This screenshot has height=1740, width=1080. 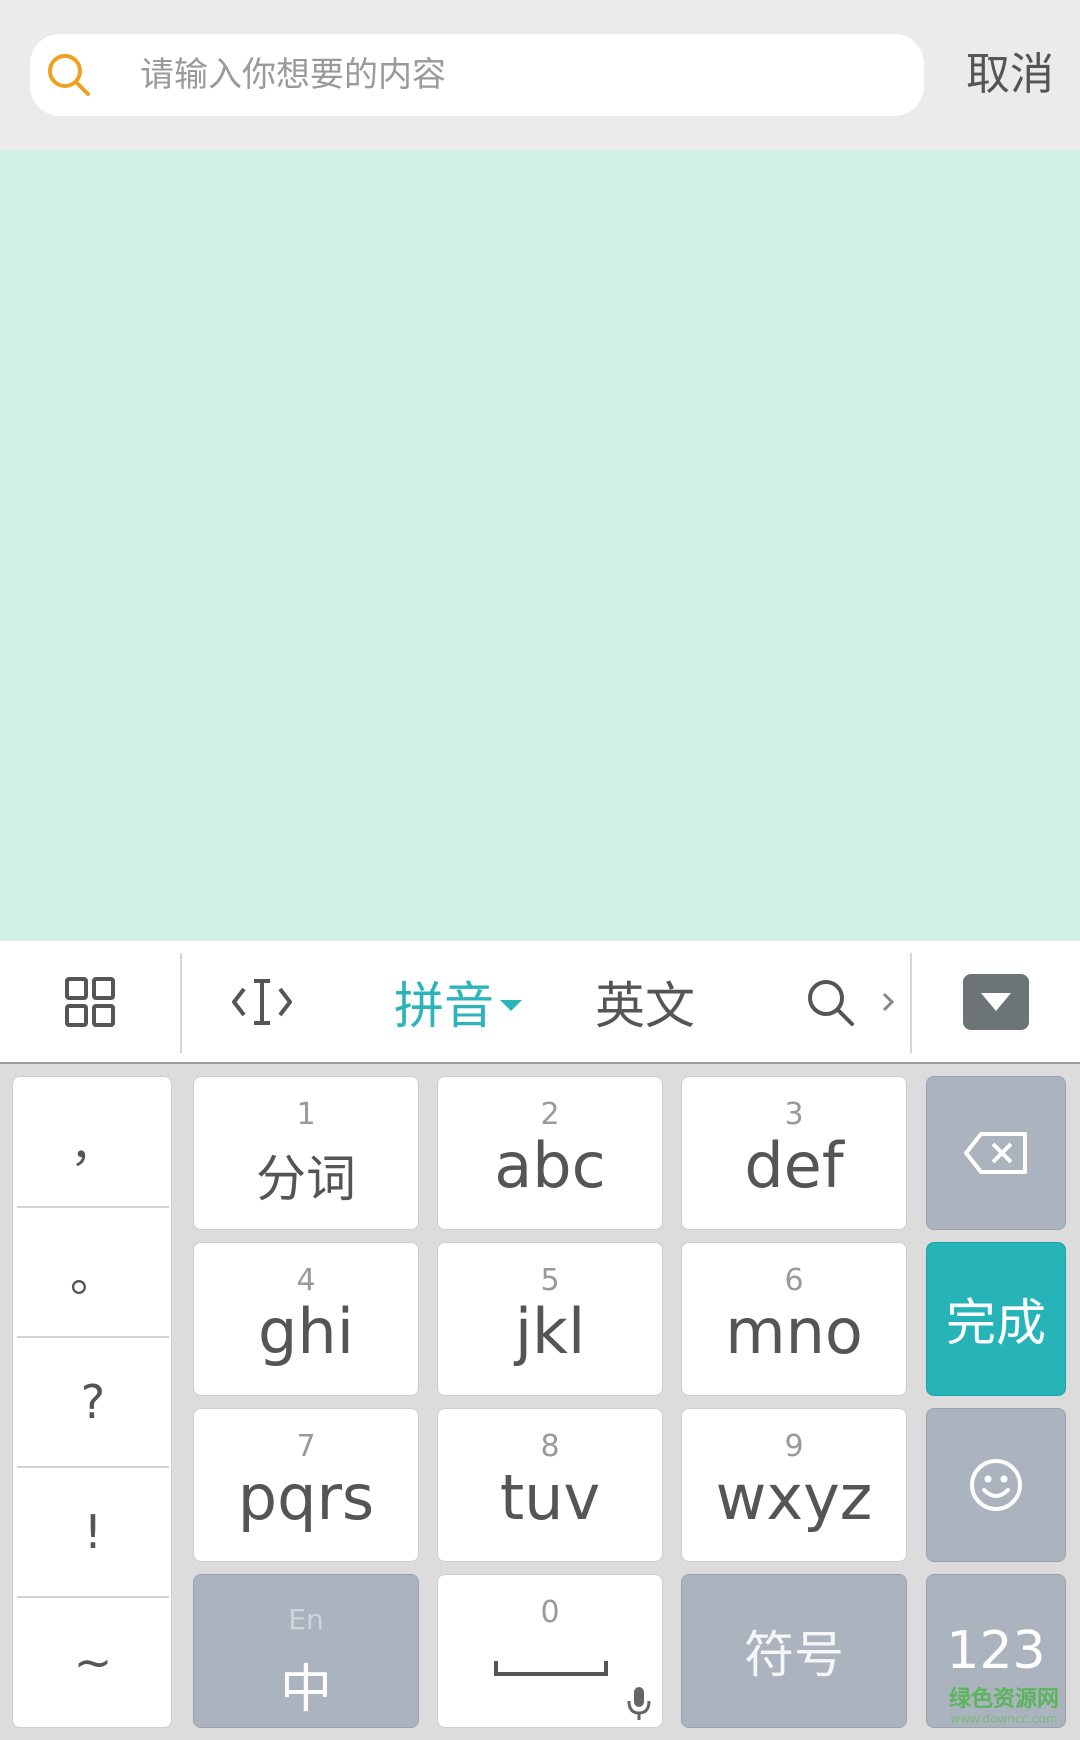 I want to click on search-header: 取消, so click(x=540, y=75).